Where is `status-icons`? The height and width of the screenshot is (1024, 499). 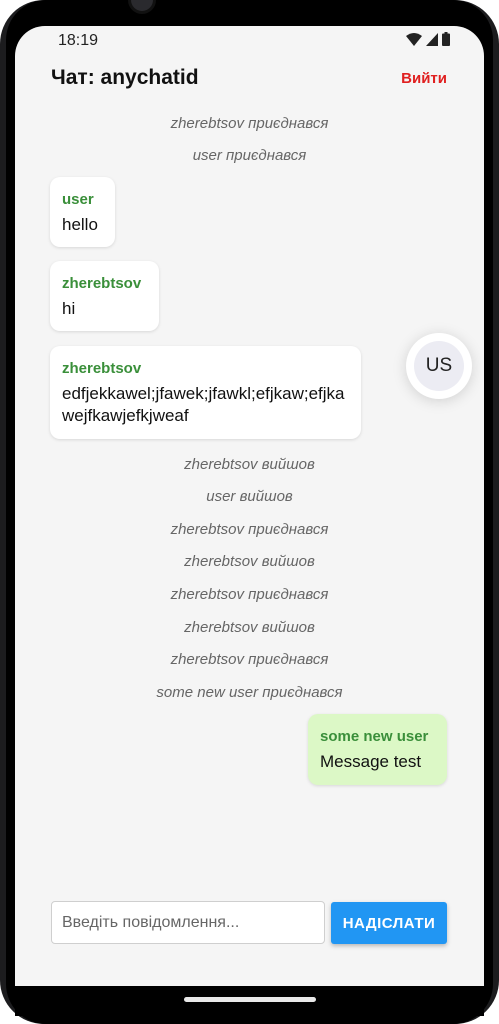
status-icons is located at coordinates (428, 39).